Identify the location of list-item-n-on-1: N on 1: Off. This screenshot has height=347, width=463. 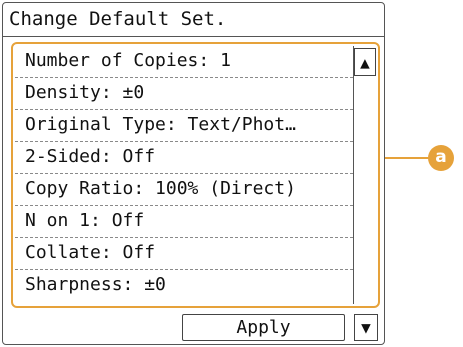
(184, 222).